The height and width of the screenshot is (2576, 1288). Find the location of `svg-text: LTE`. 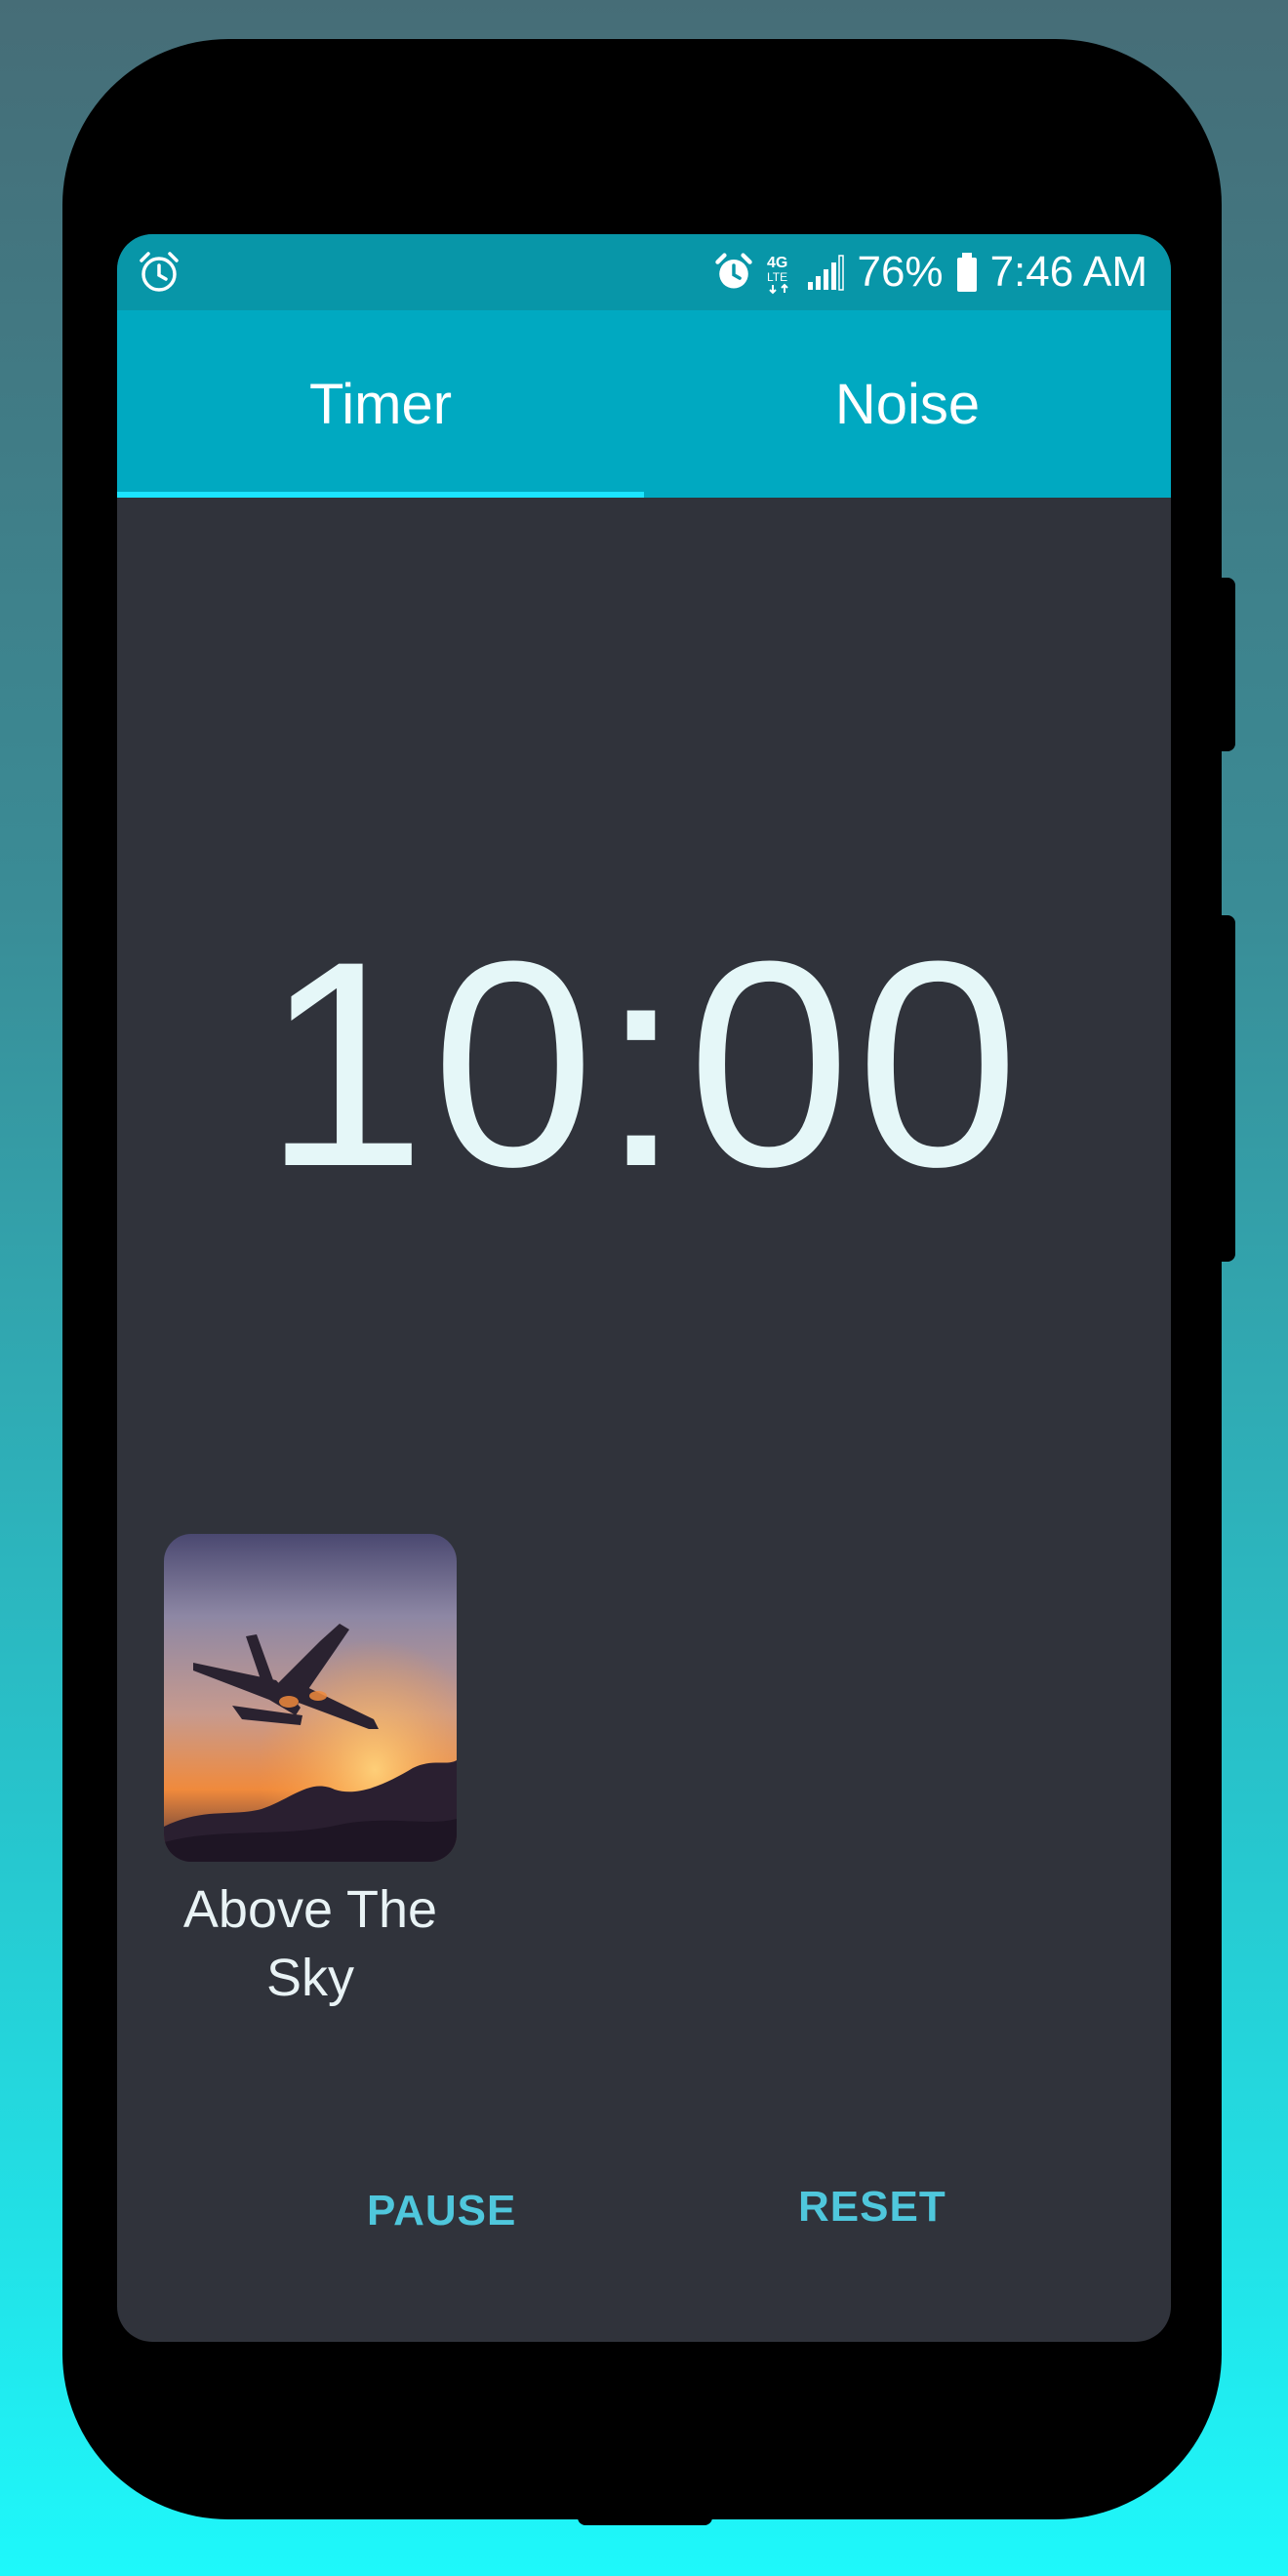

svg-text: LTE is located at coordinates (777, 277).